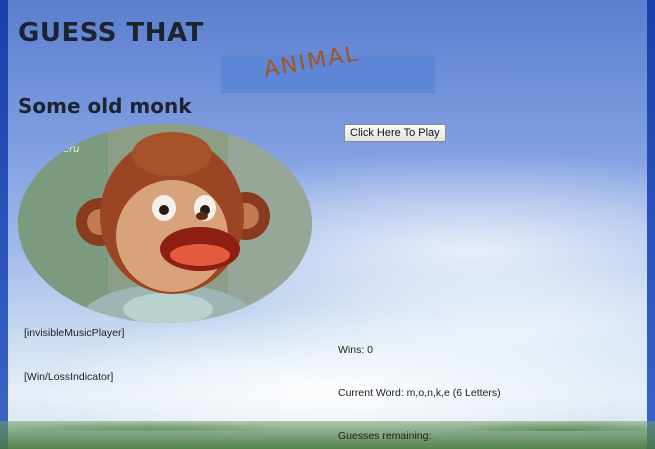 This screenshot has height=449, width=655. Describe the element at coordinates (651, 224) in the screenshot. I see `right-edge` at that location.